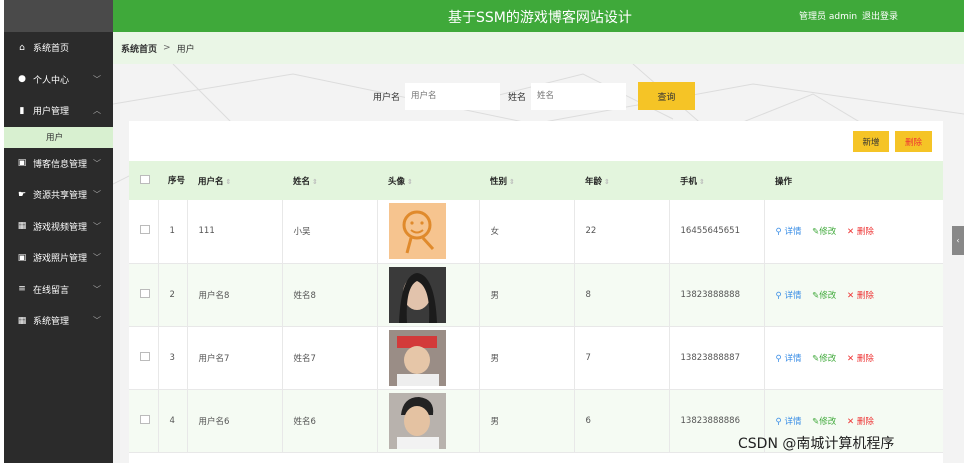 The height and width of the screenshot is (463, 964). Describe the element at coordinates (234, 180) in the screenshot. I see `username-header: 用户名 ⇕` at that location.